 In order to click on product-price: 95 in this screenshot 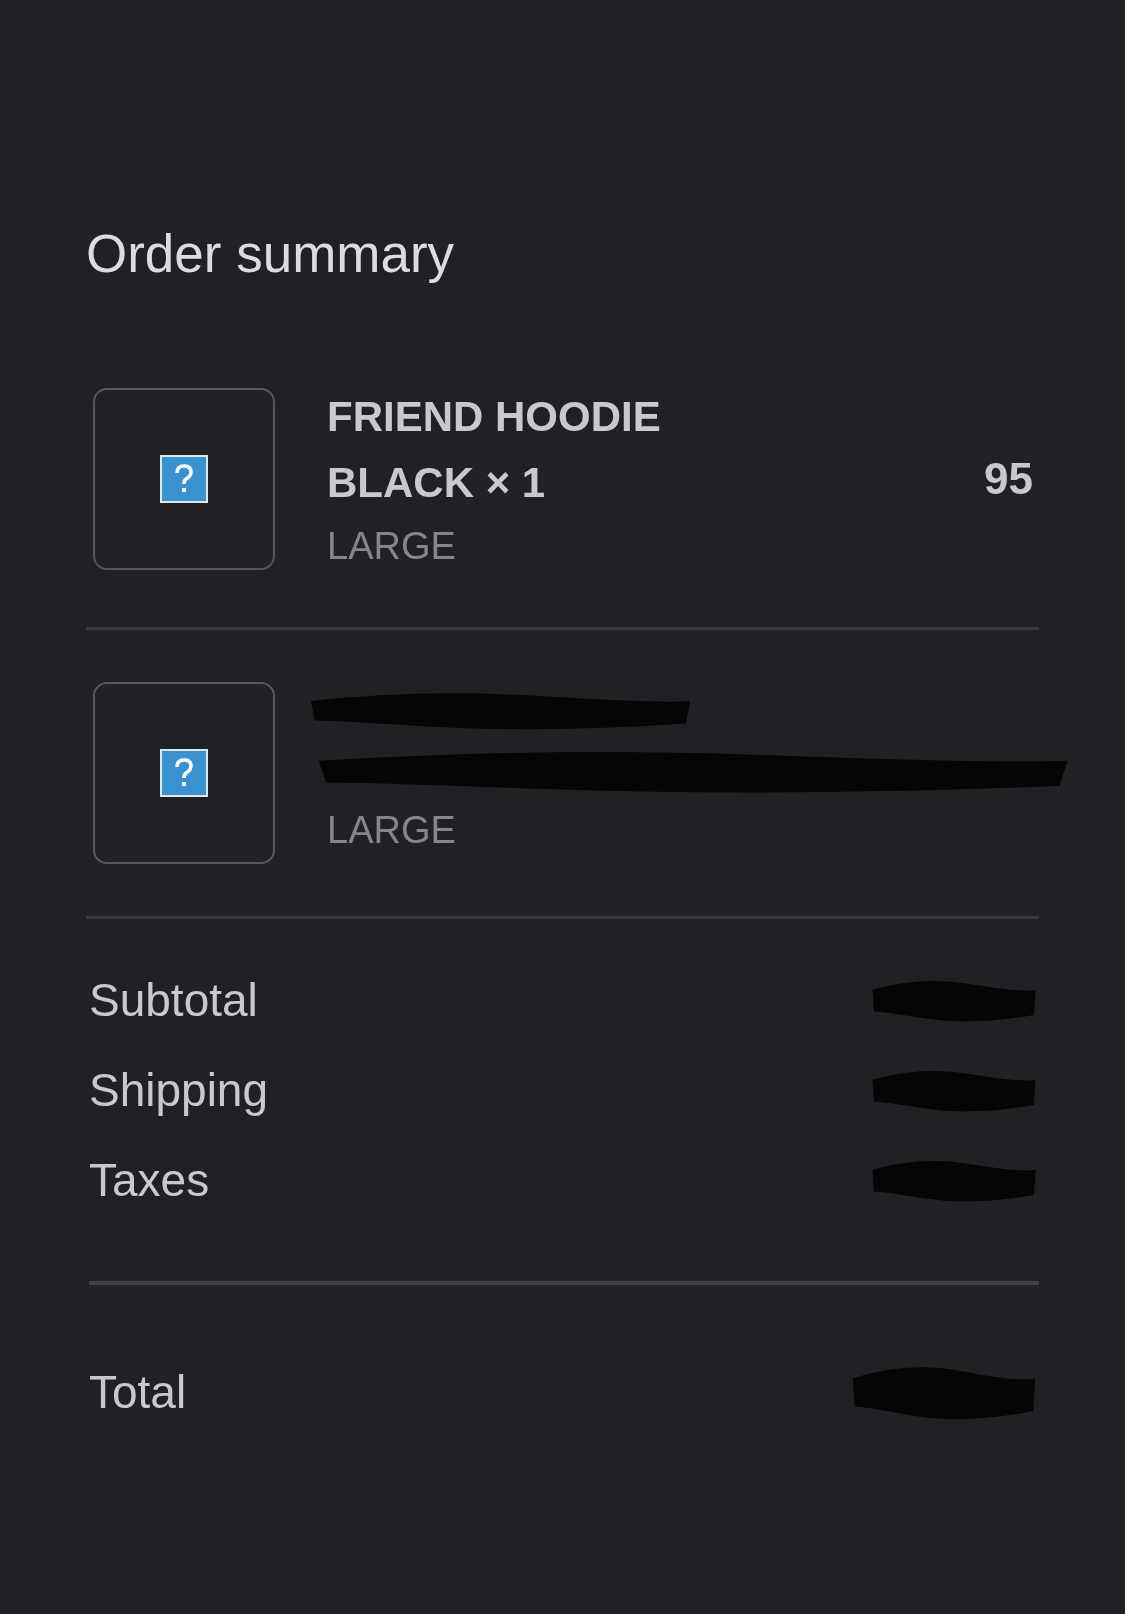, I will do `click(1008, 479)`.